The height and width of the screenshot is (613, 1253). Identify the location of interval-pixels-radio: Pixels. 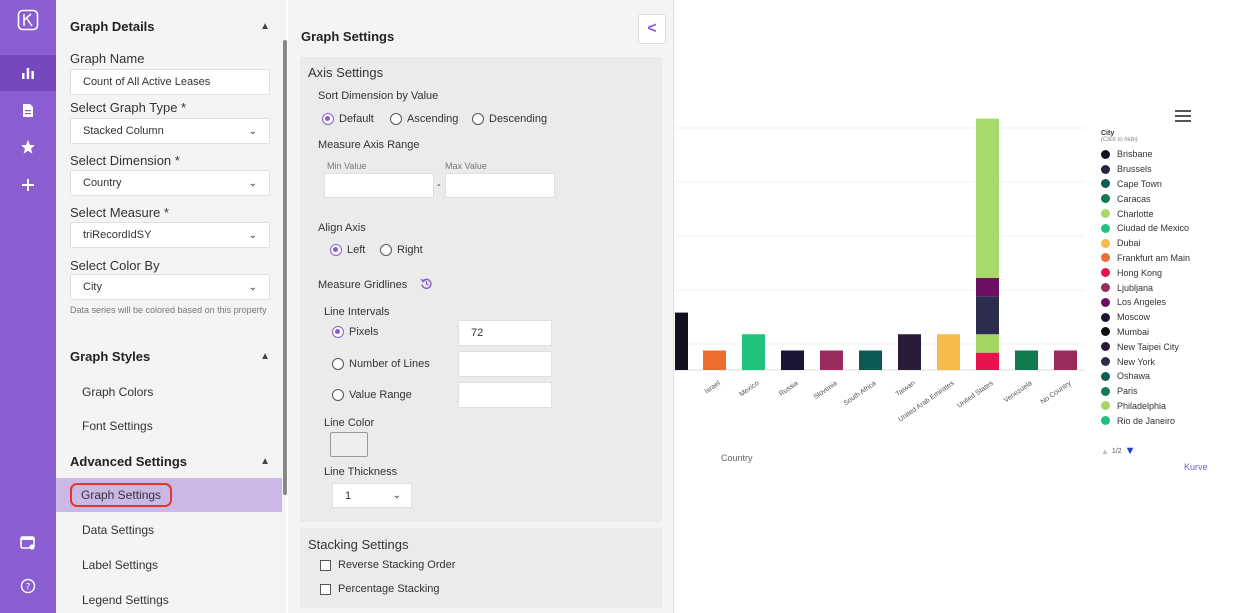
(355, 332).